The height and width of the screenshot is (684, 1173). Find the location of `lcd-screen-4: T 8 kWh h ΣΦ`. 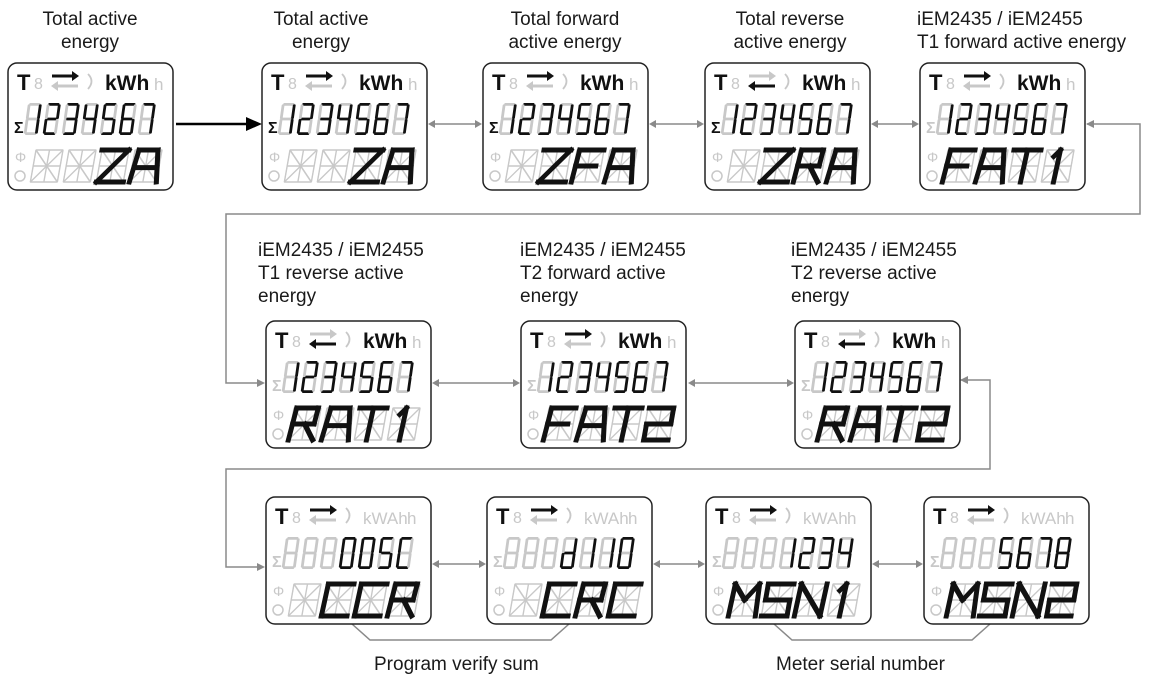

lcd-screen-4: T 8 kWh h ΣΦ is located at coordinates (787, 126).